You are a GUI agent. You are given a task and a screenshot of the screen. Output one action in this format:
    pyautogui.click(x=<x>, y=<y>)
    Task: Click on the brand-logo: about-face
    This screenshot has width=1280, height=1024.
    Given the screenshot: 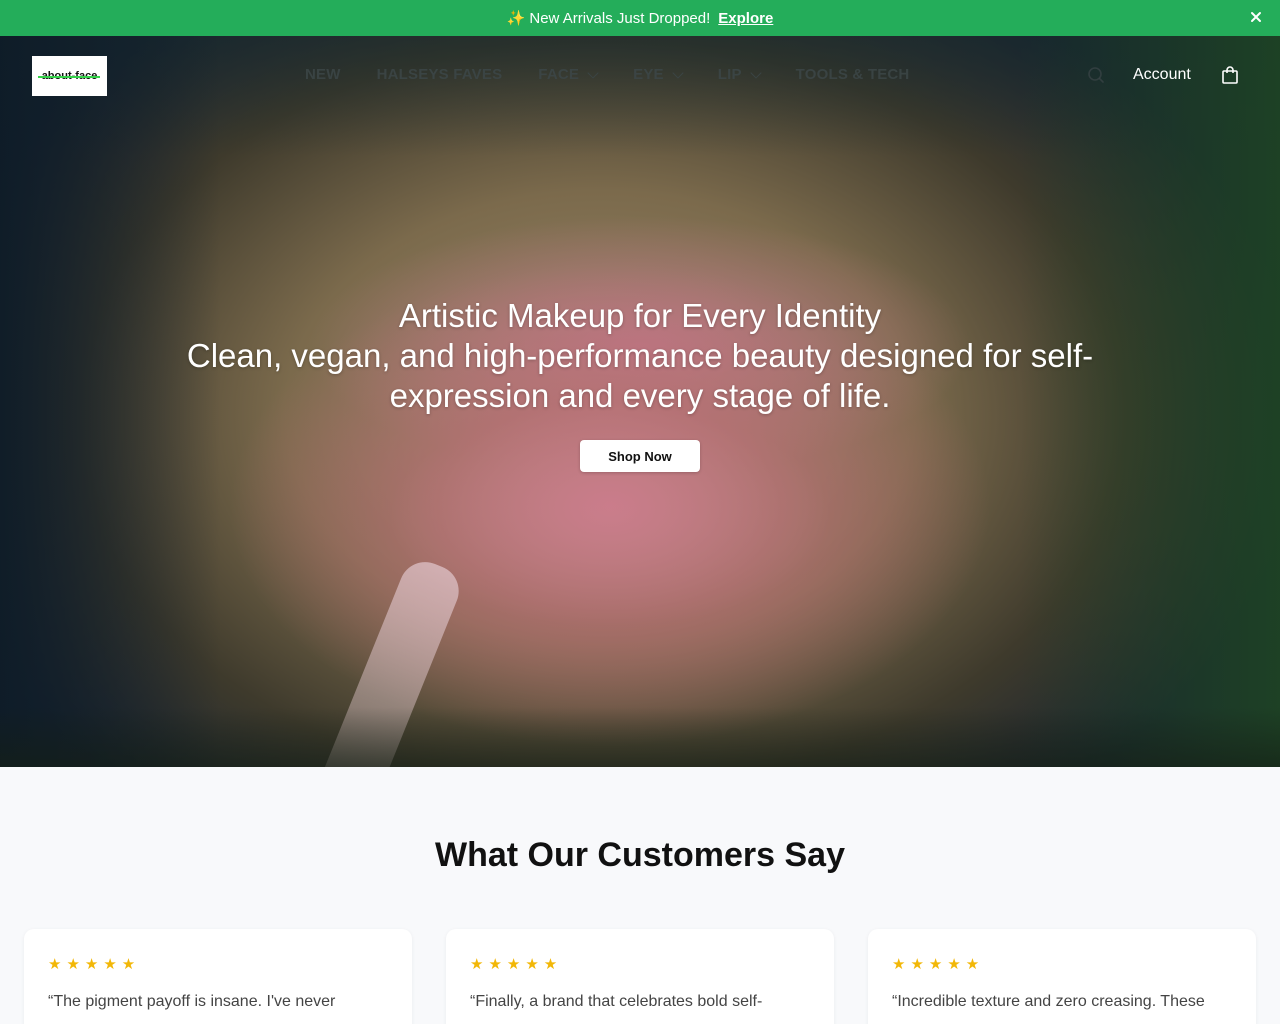 What is the action you would take?
    pyautogui.click(x=69, y=76)
    